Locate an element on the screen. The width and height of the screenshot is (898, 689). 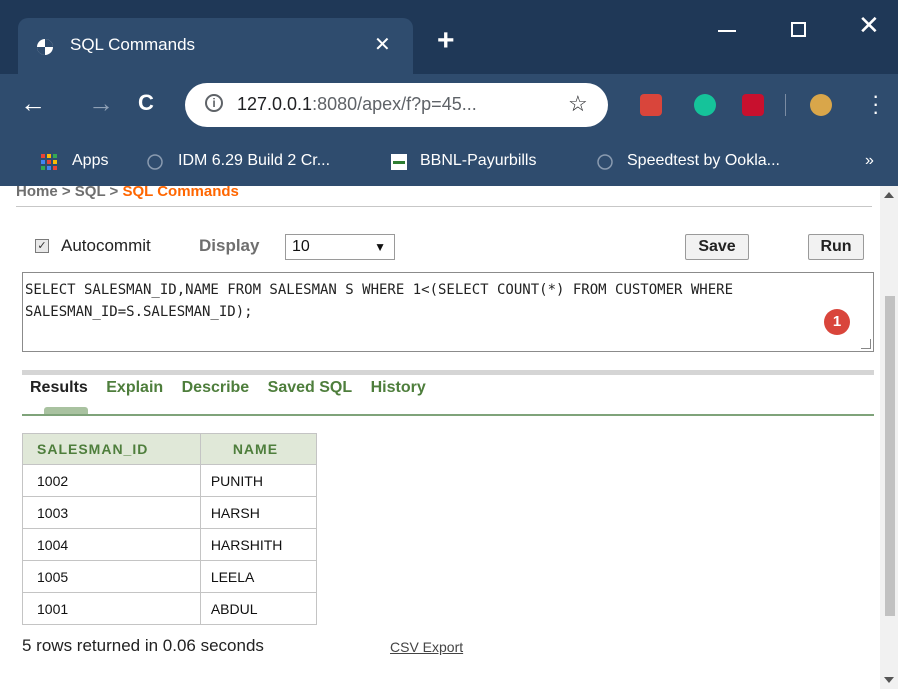
back-arrow-icon: ← is located at coordinates (33, 103).